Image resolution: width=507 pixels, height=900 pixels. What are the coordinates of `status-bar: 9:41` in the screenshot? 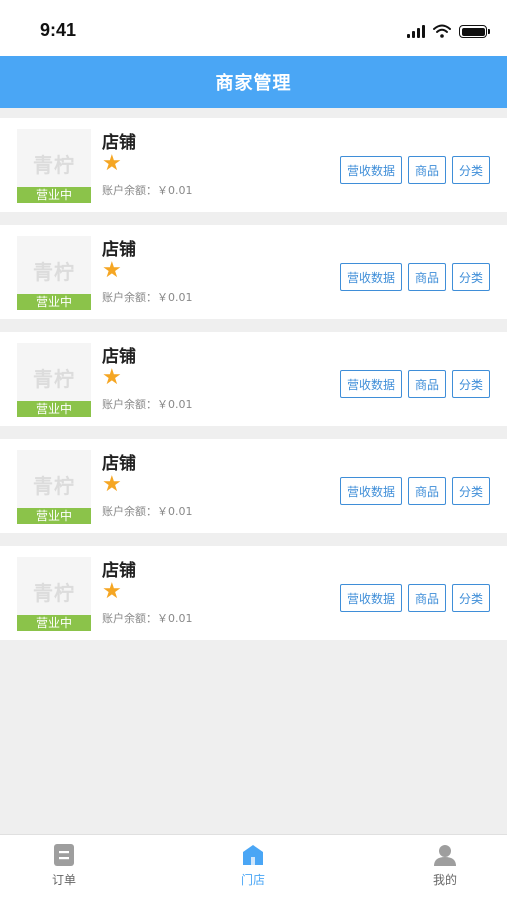 It's located at (253, 28).